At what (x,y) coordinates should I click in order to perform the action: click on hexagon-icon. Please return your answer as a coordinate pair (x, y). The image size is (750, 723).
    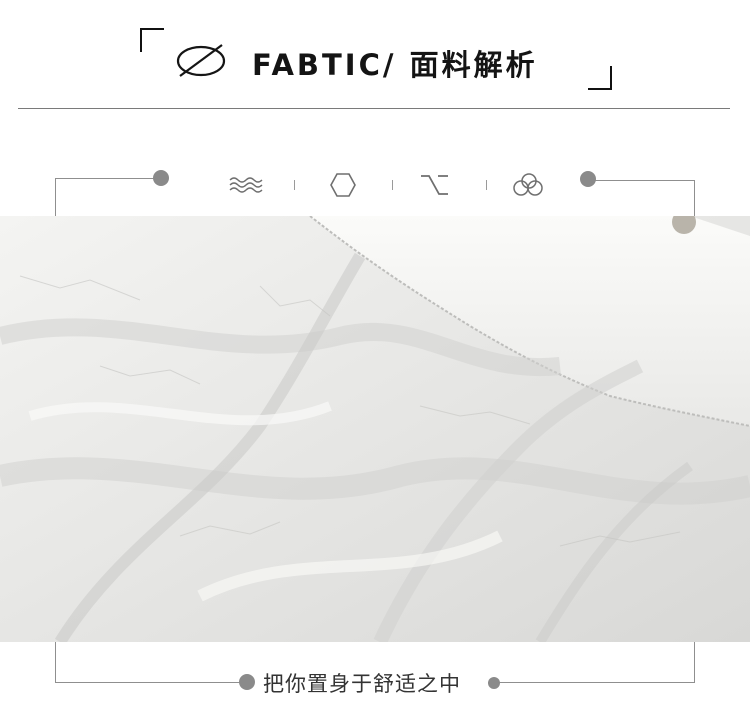
    Looking at the image, I should click on (343, 185).